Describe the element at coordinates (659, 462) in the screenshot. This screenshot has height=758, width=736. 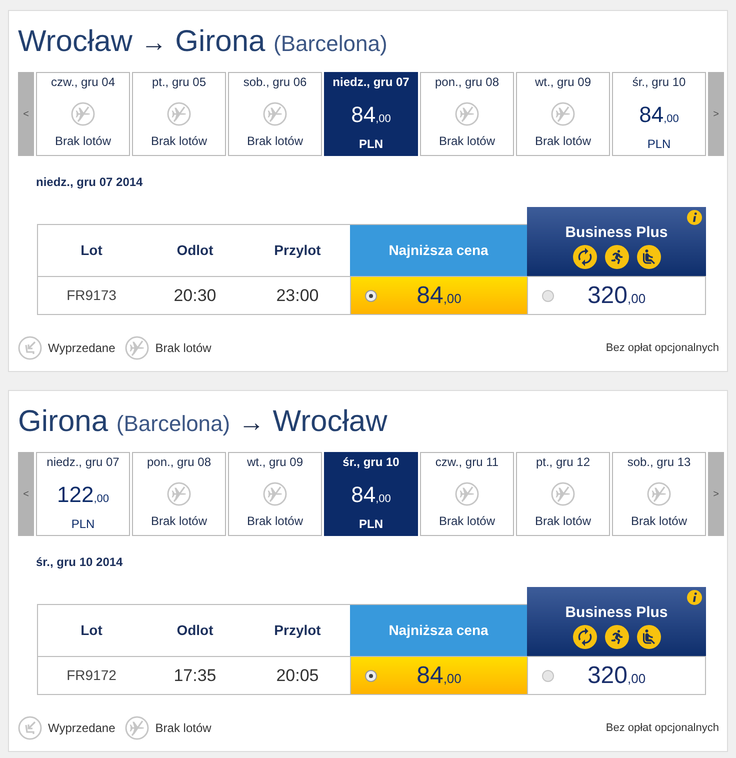
I see `date-label: sob., gru 13` at that location.